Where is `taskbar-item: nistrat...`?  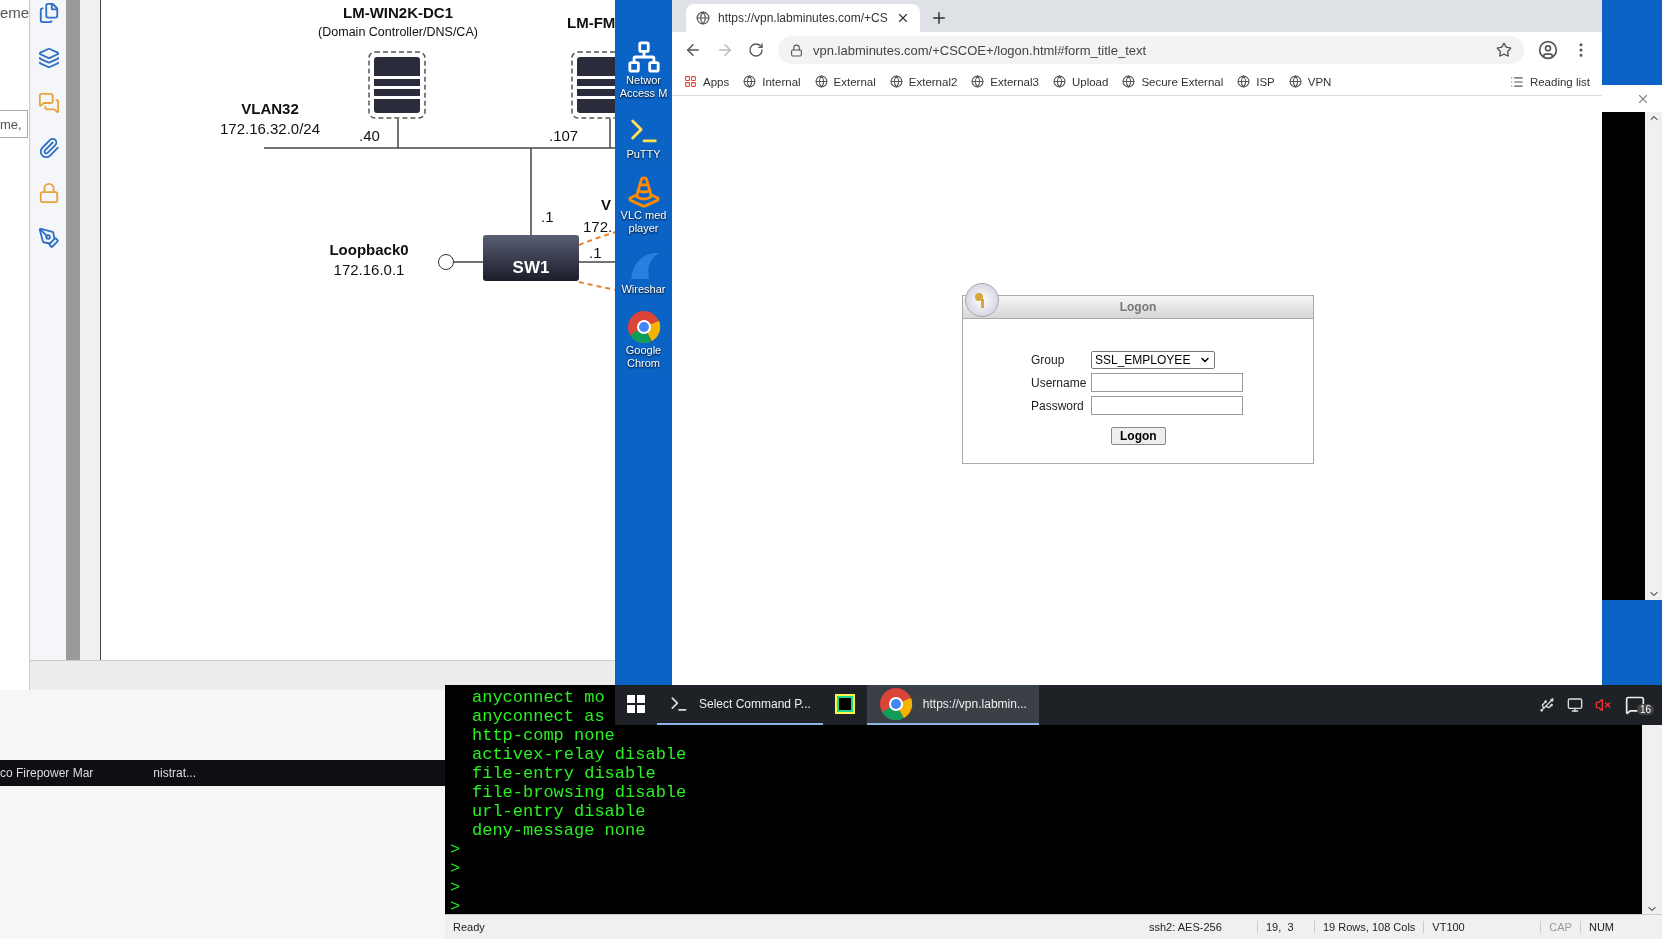
taskbar-item: nistrat... is located at coordinates (175, 773).